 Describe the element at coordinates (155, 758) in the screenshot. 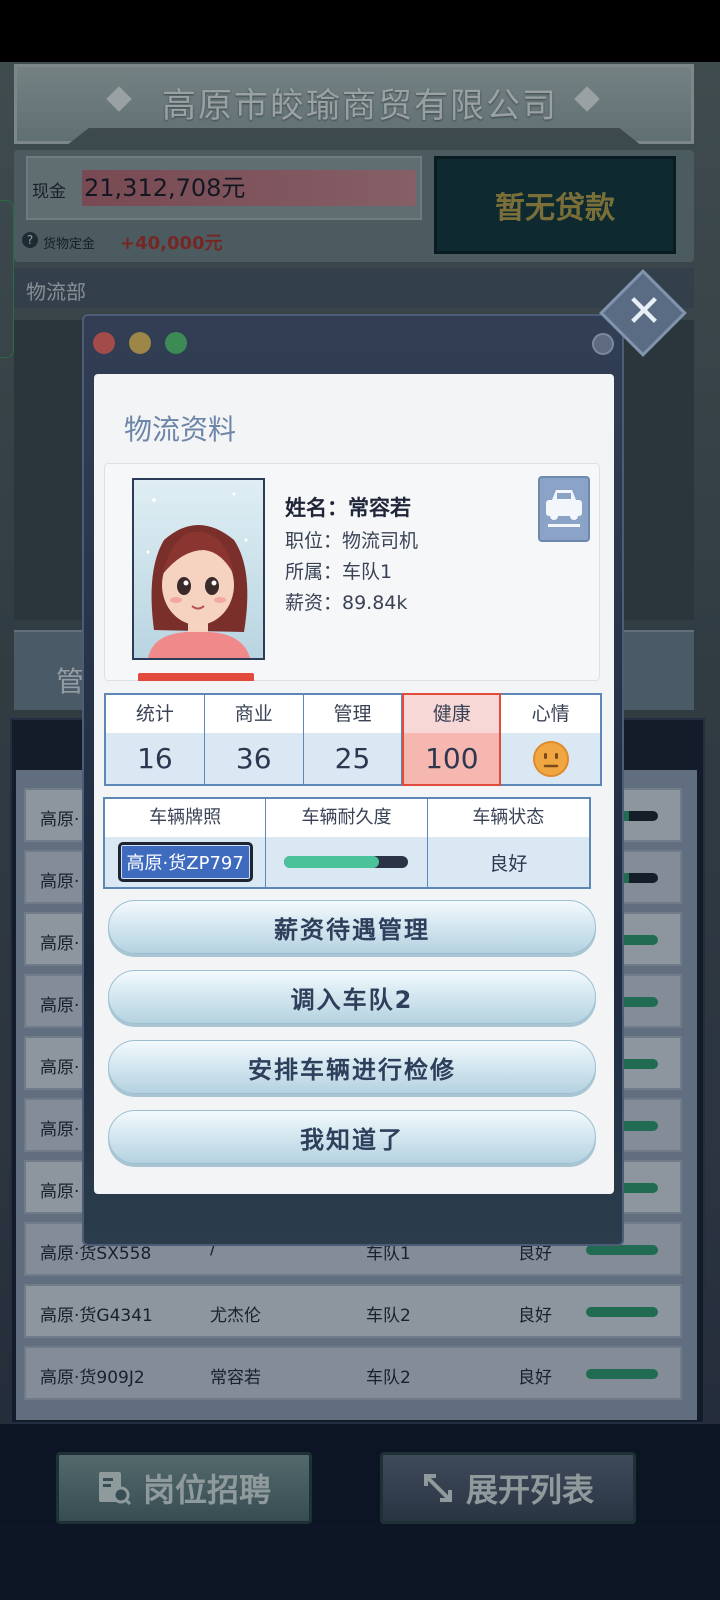

I see `stat-value: 16` at that location.